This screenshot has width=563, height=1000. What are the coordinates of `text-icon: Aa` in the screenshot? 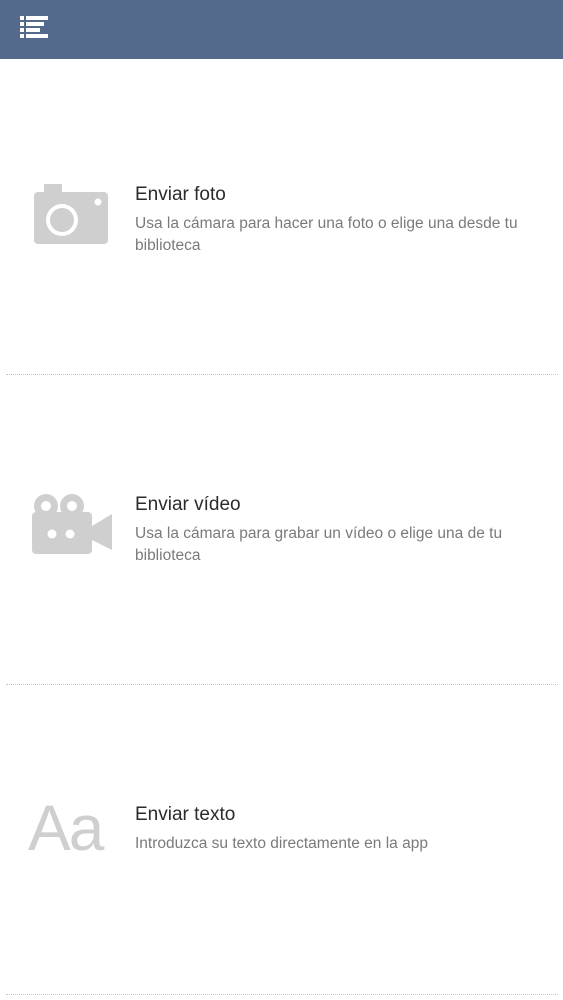 It's located at (66, 828).